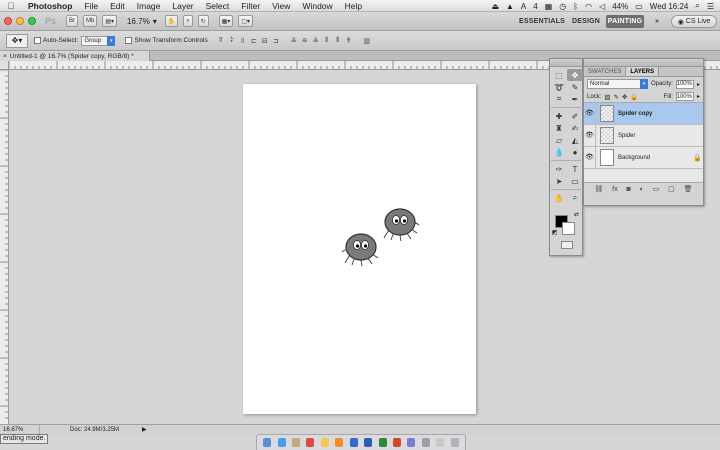 This screenshot has height=450, width=720. I want to click on zoom-tool-icon: ⌕, so click(575, 198).